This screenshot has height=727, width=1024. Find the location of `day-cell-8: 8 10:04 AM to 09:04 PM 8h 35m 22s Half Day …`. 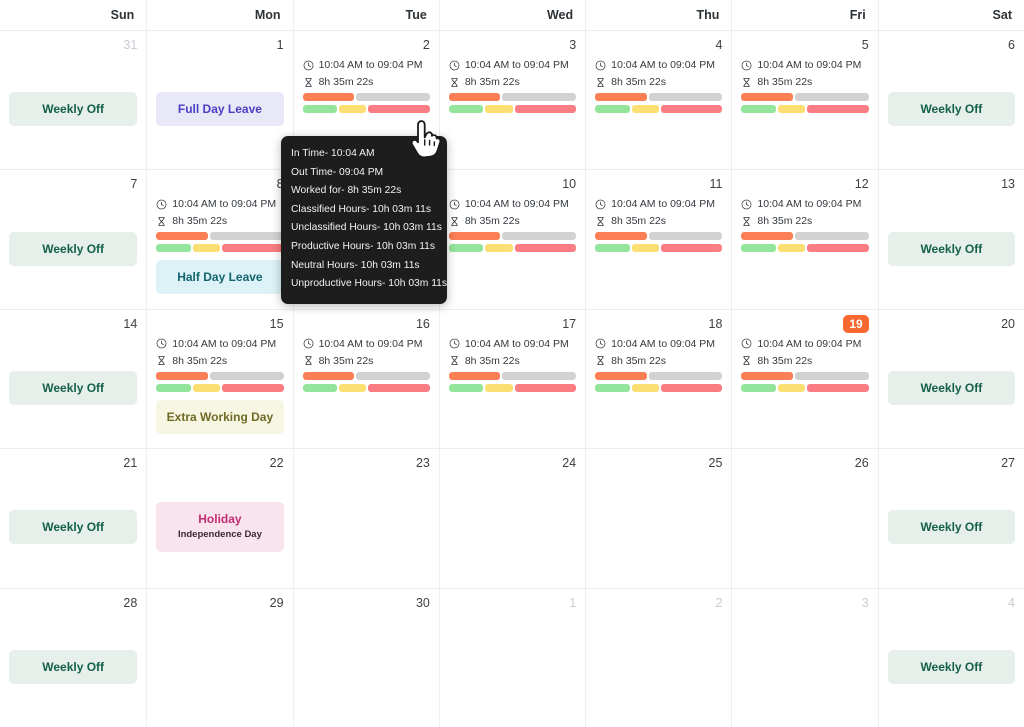

day-cell-8: 8 10:04 AM to 09:04 PM 8h 35m 22s Half Day … is located at coordinates (219, 239).